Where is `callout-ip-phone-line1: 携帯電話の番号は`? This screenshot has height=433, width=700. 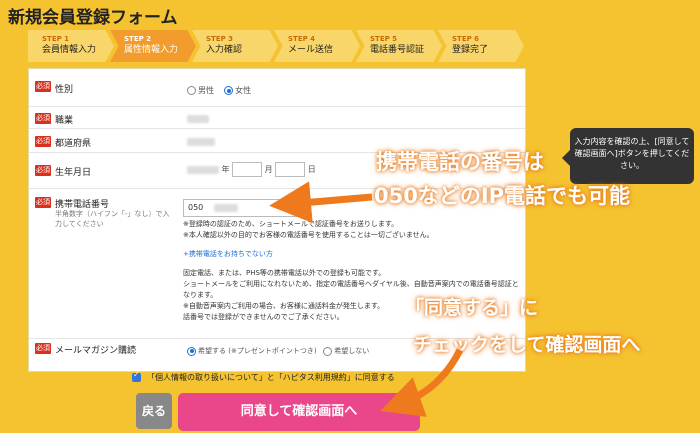 callout-ip-phone-line1: 携帯電話の番号は is located at coordinates (460, 162).